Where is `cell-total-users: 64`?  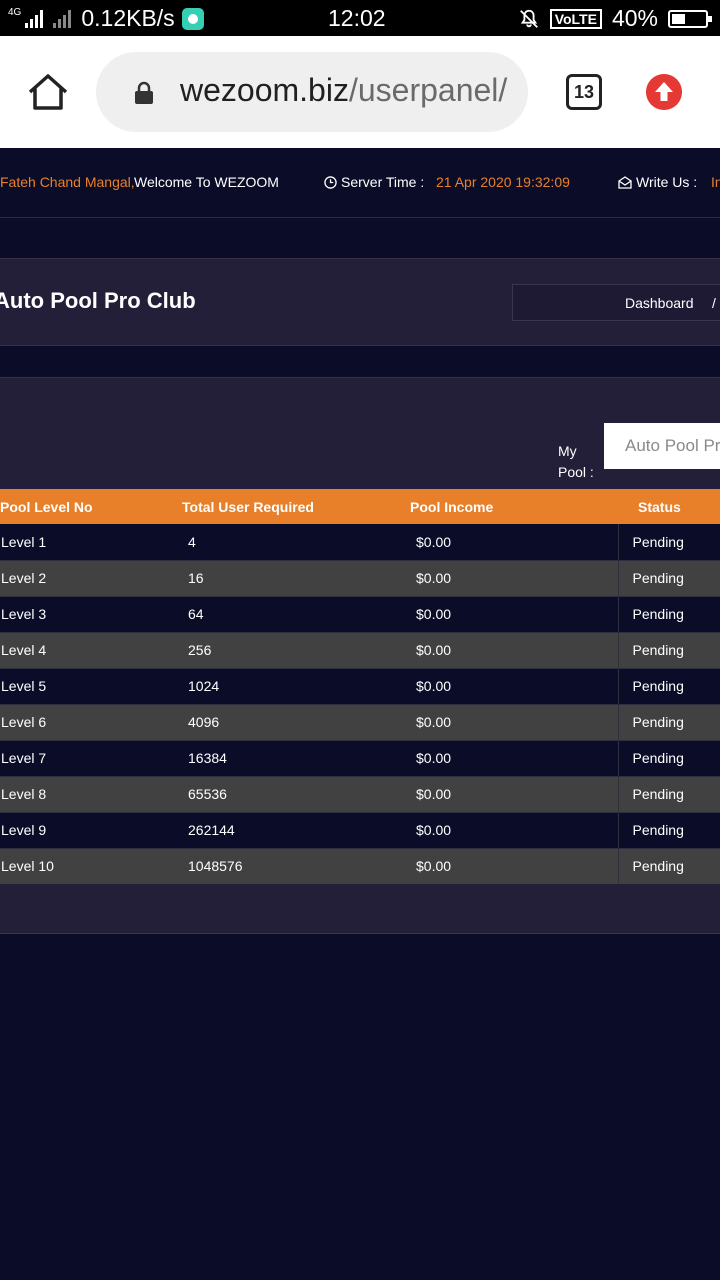
cell-total-users: 64 is located at coordinates (285, 613).